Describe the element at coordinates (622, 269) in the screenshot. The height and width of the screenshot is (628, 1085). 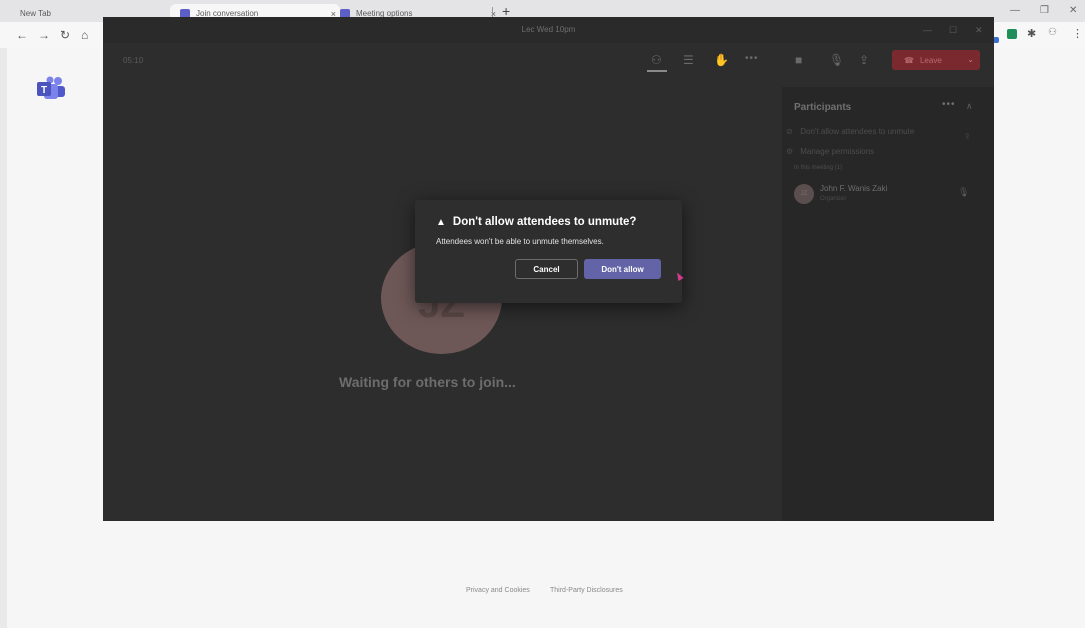
I see `dont-allow-button: Don't allow` at that location.